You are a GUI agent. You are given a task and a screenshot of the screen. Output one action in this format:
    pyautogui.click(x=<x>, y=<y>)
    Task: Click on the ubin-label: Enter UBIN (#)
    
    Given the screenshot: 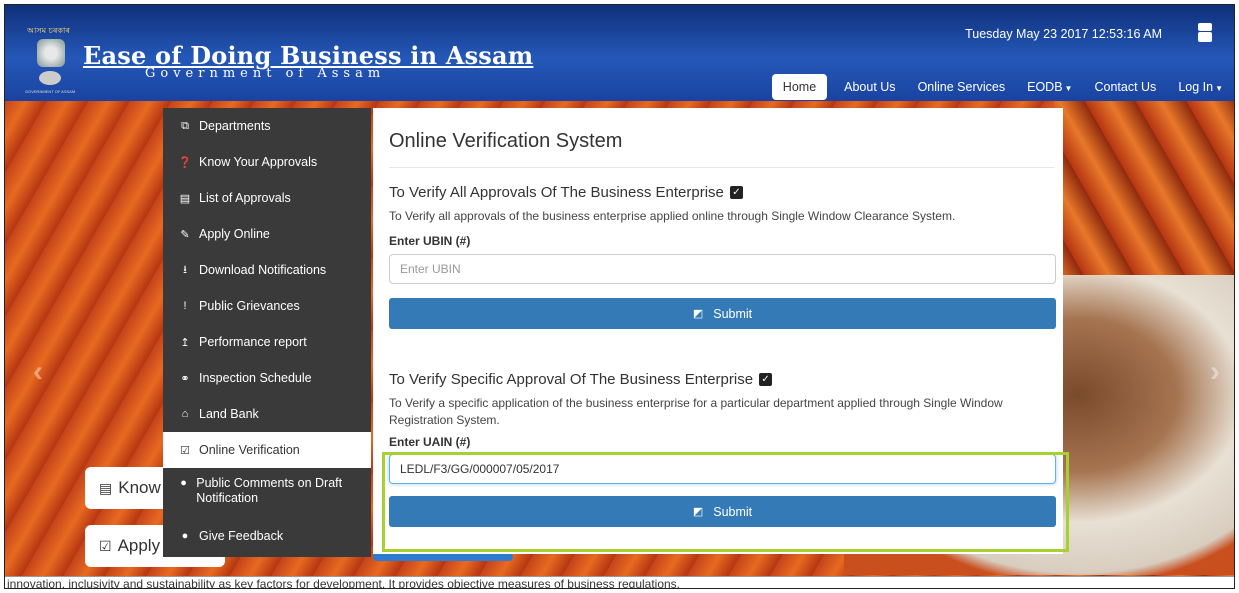 What is the action you would take?
    pyautogui.click(x=430, y=241)
    